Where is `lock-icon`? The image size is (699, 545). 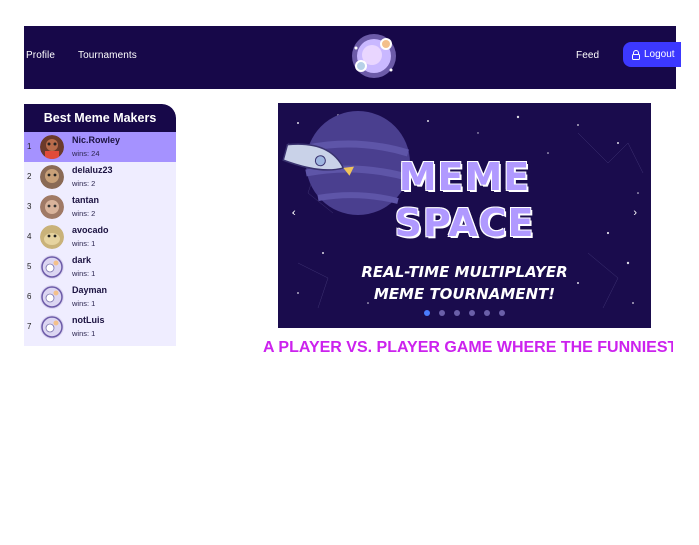
lock-icon is located at coordinates (636, 54).